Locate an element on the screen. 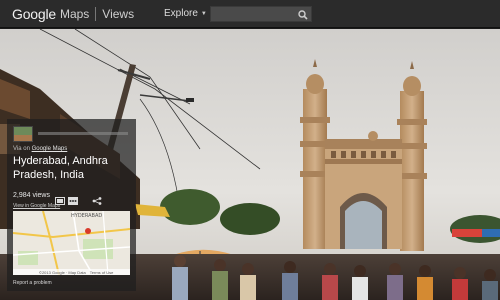  photo-location-title: Hyderabad, Andhra Pradesh, India is located at coordinates (60, 168).